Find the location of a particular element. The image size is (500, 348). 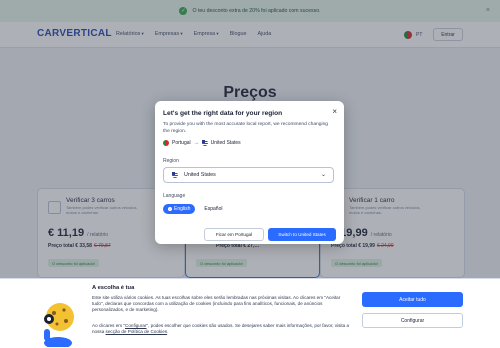

chevron-down-icon: ⌄ is located at coordinates (323, 175).